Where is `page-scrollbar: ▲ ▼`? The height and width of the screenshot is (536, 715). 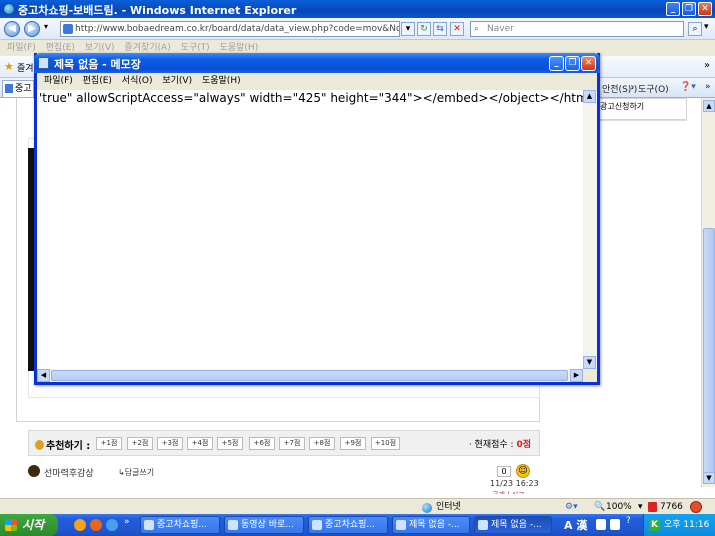 page-scrollbar: ▲ ▼ is located at coordinates (708, 292).